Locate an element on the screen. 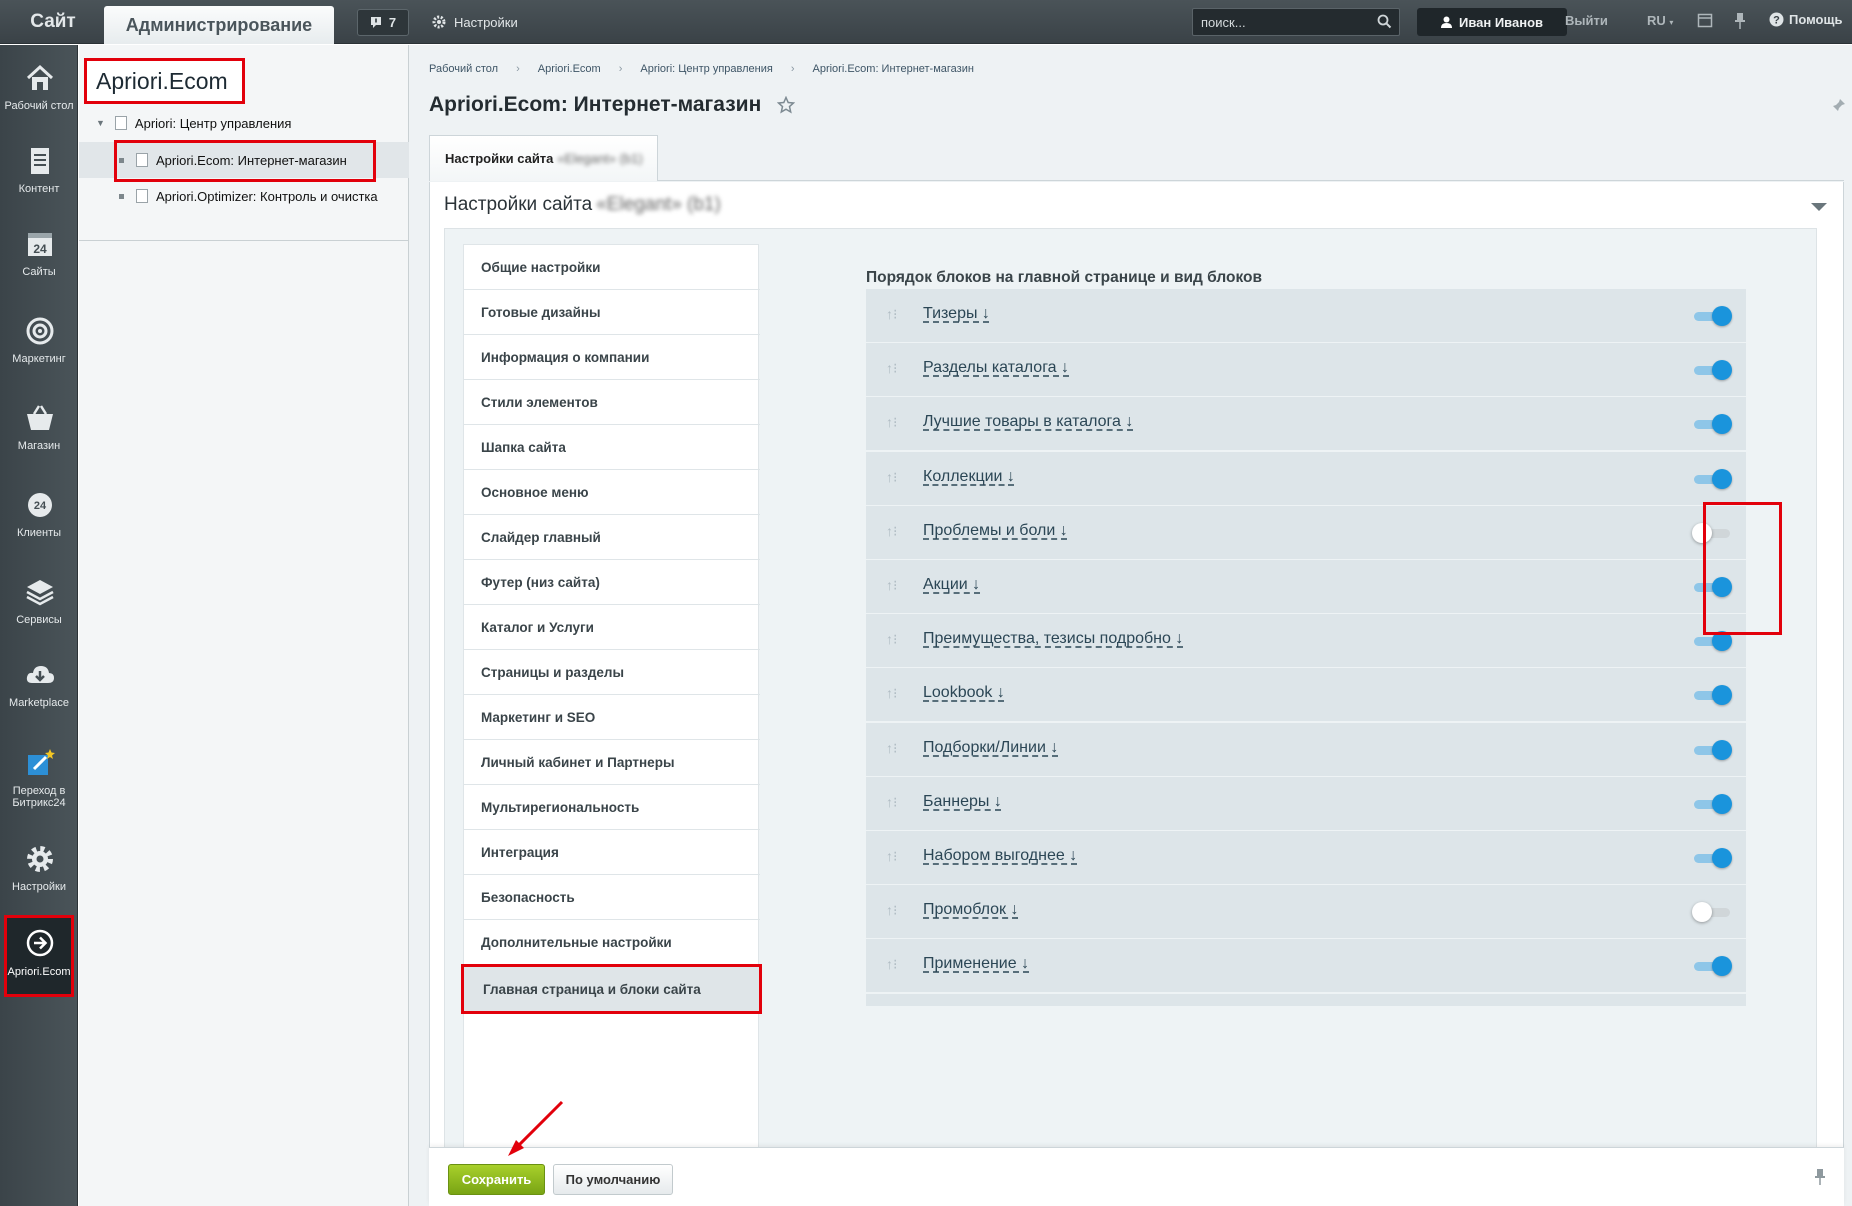  sidebar-item-sites: 24 Сайты is located at coordinates (39, 258).